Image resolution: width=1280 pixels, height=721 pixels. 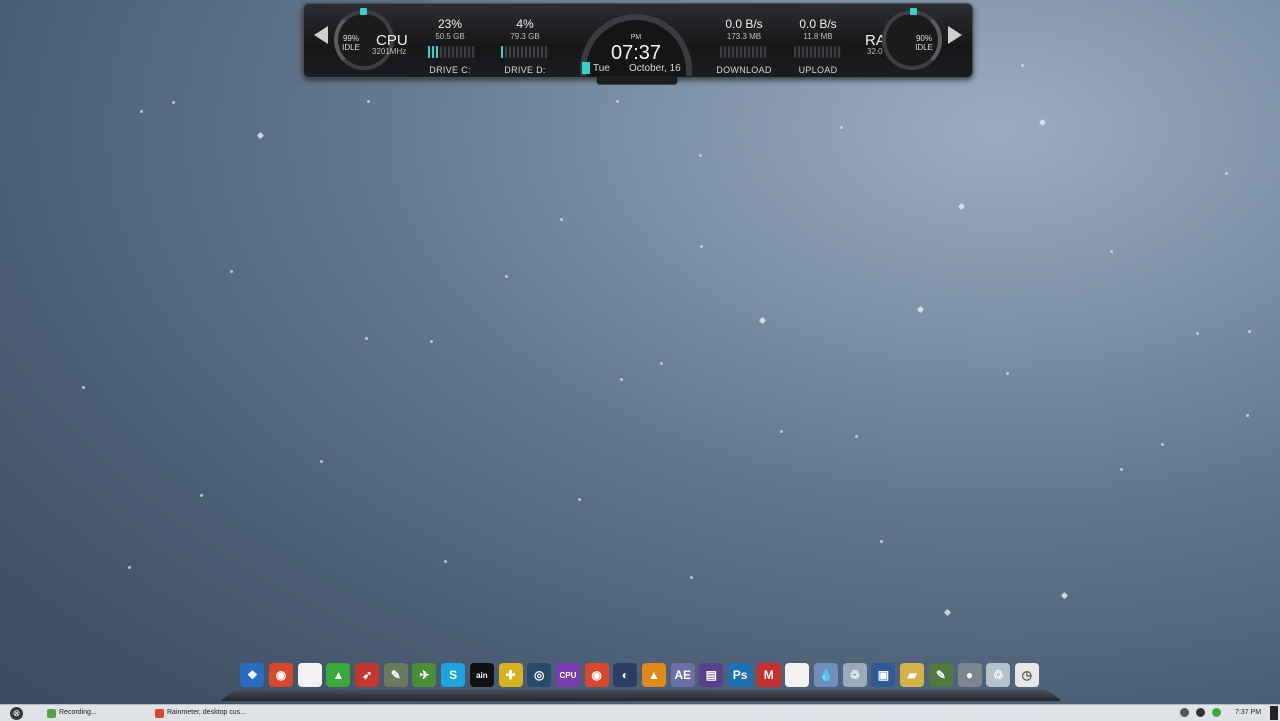 I want to click on windows-start-icon: ❖, so click(x=252, y=675).